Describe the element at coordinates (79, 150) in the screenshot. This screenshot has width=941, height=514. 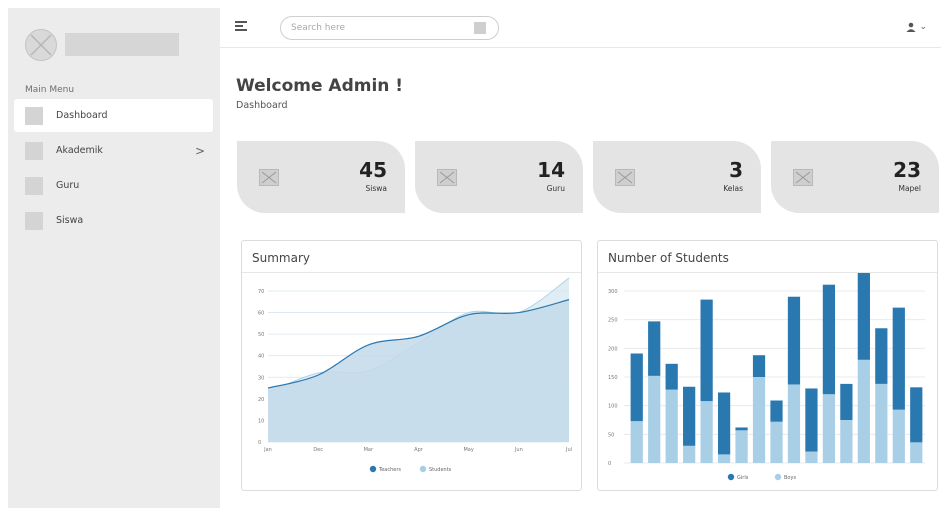
I see `sidebar-item-label: Akademik` at that location.